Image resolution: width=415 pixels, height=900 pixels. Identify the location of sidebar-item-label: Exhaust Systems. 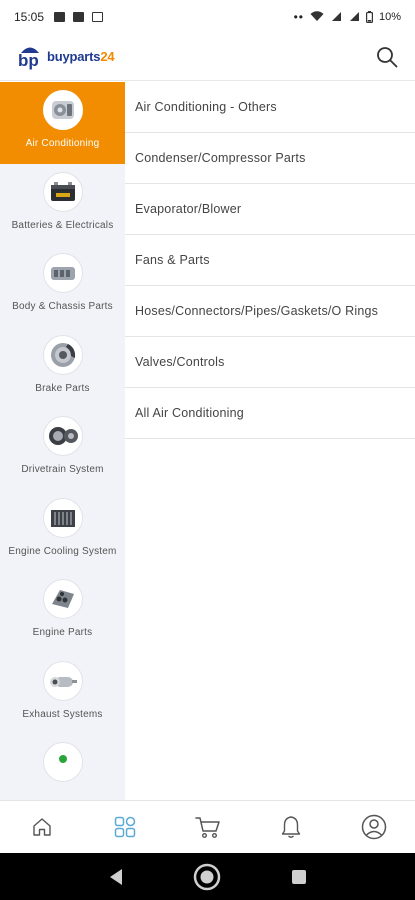
(62, 714).